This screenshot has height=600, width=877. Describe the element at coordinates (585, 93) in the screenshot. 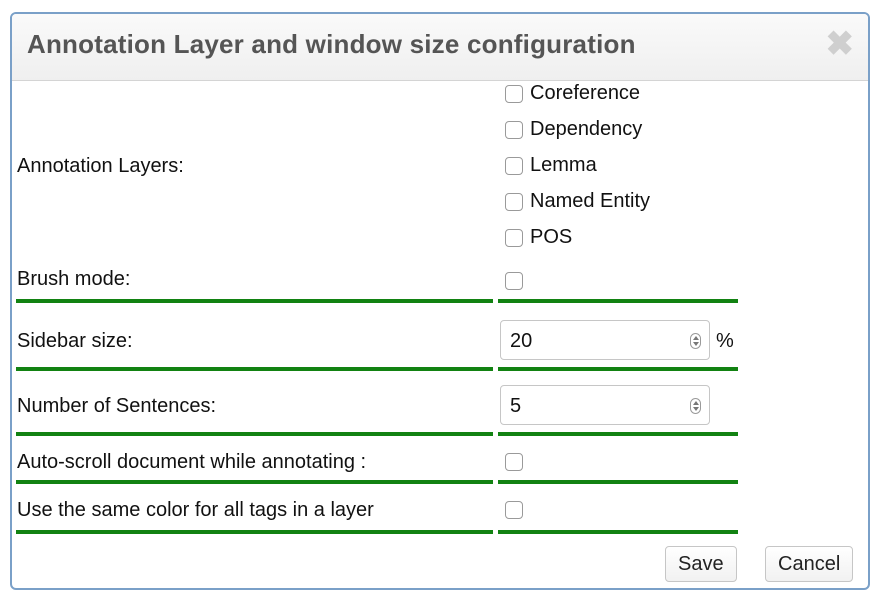

I see `coreference-label: Coreference` at that location.